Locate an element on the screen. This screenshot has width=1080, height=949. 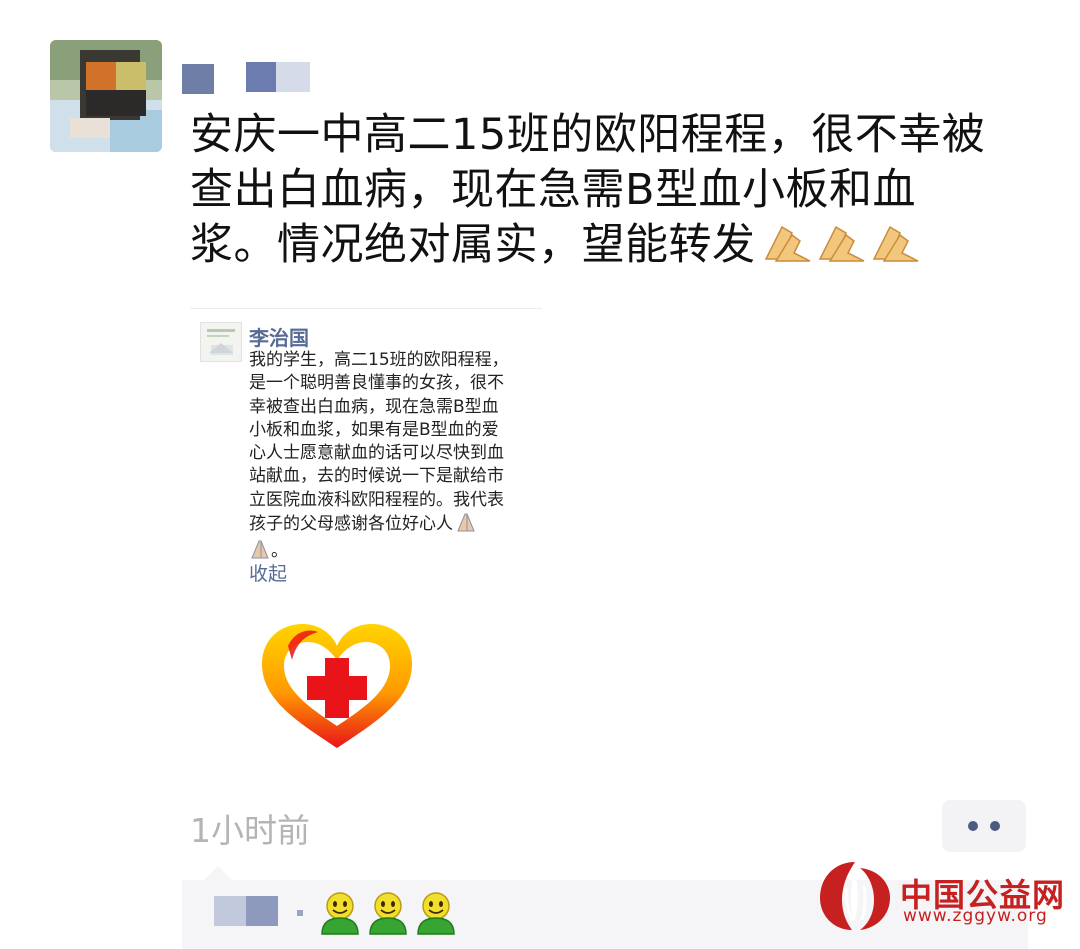
shared-post-line: 。 is located at coordinates (394, 552).